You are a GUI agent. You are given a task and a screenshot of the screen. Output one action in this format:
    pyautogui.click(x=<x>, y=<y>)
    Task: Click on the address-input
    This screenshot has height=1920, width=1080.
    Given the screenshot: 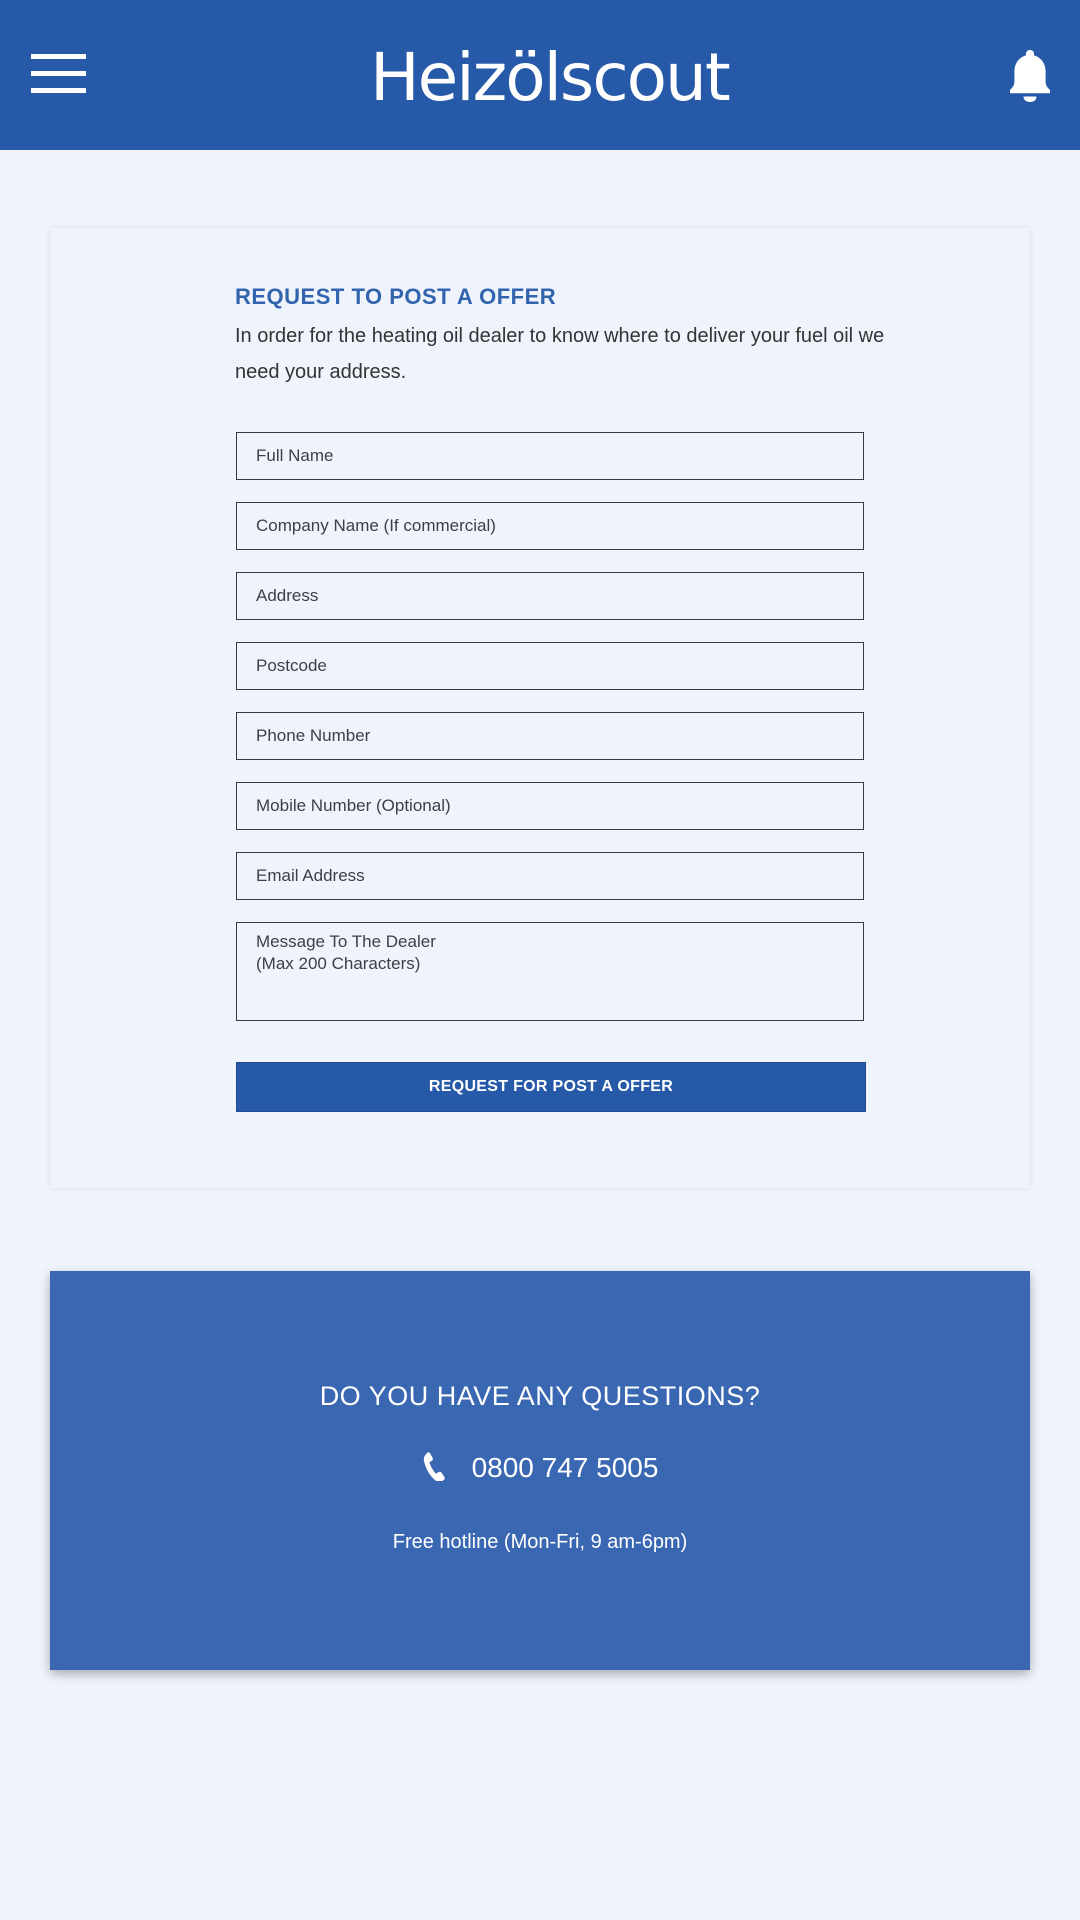 What is the action you would take?
    pyautogui.click(x=550, y=596)
    